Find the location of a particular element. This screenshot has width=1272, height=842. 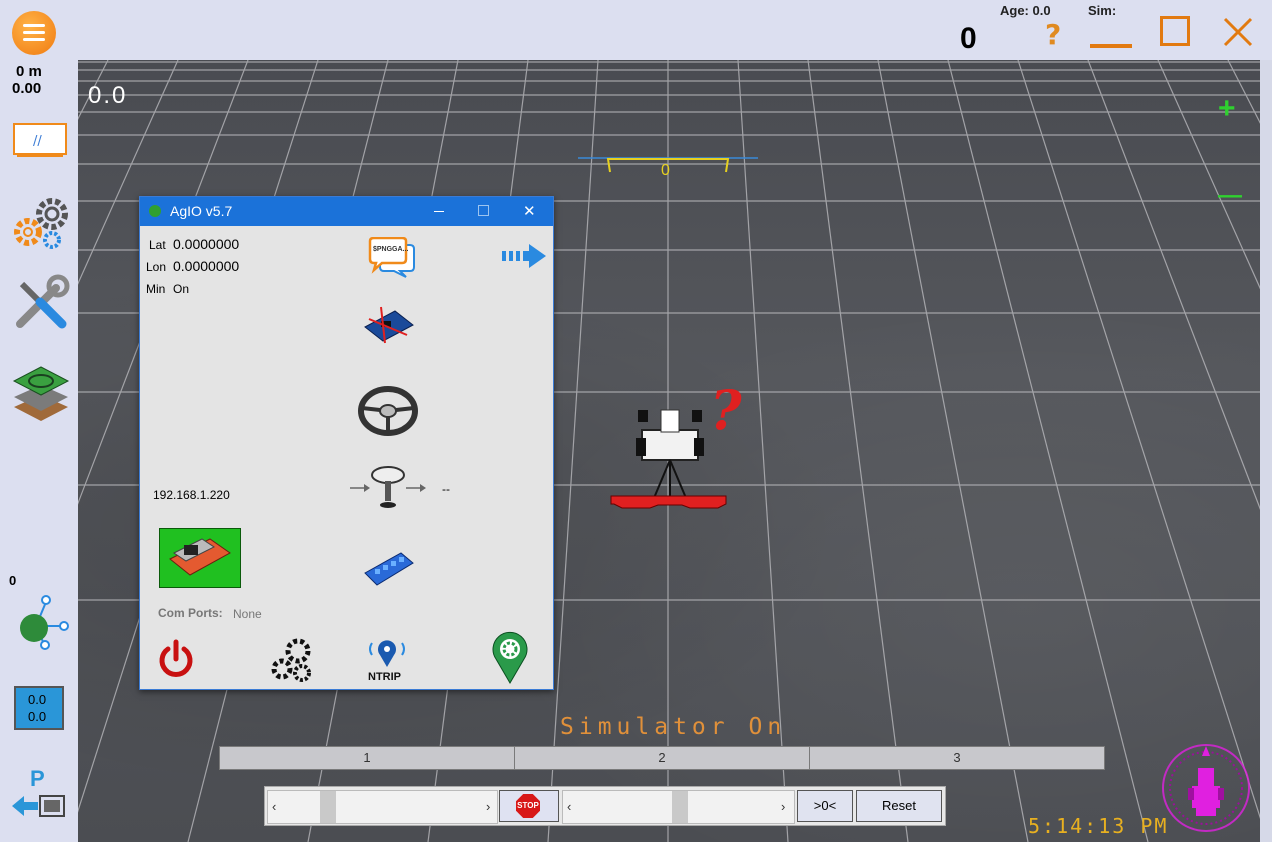

gps-rate: -- is located at coordinates (446, 489).